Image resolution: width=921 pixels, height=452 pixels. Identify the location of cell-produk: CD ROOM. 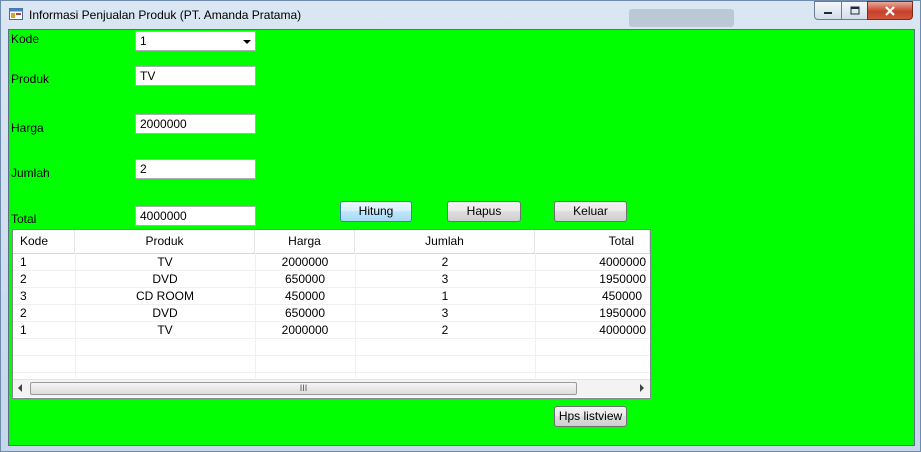
(165, 296).